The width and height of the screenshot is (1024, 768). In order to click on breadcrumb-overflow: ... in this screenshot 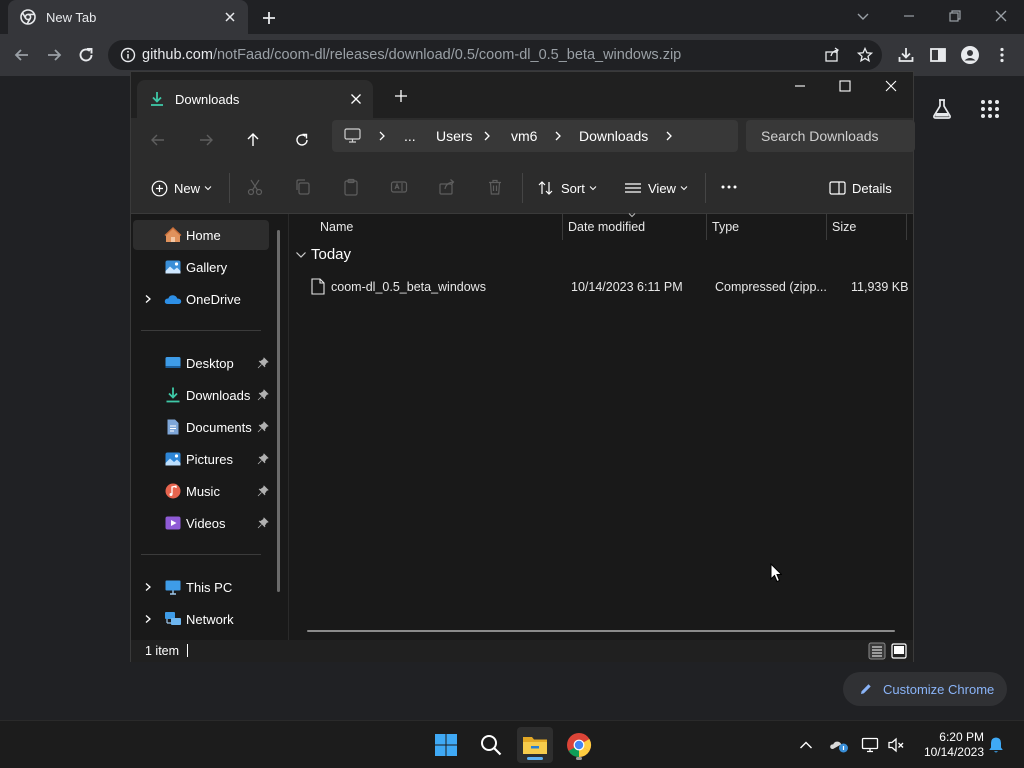, I will do `click(410, 136)`.